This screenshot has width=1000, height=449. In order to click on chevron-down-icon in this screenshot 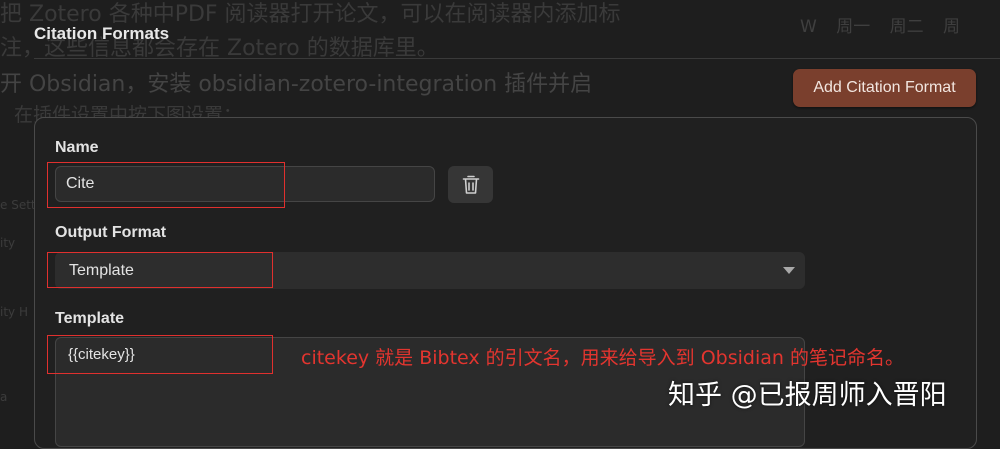, I will do `click(789, 270)`.